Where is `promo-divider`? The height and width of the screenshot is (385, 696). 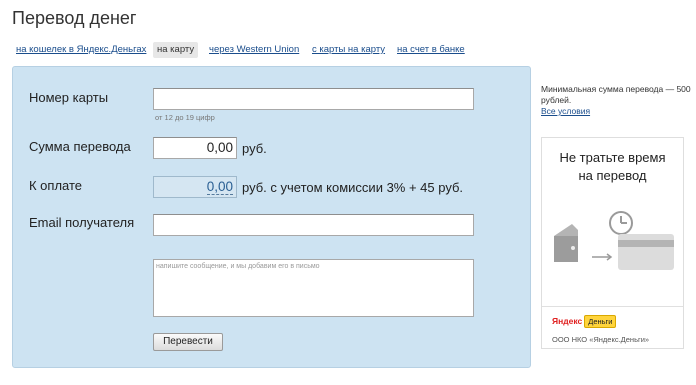
promo-divider is located at coordinates (612, 306).